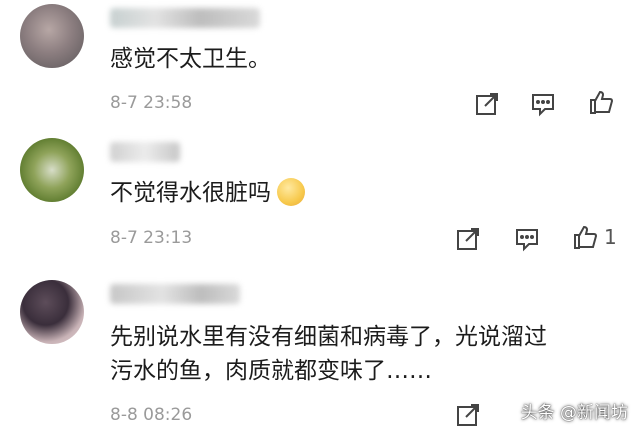  Describe the element at coordinates (610, 237) in the screenshot. I see `like-count: 1` at that location.